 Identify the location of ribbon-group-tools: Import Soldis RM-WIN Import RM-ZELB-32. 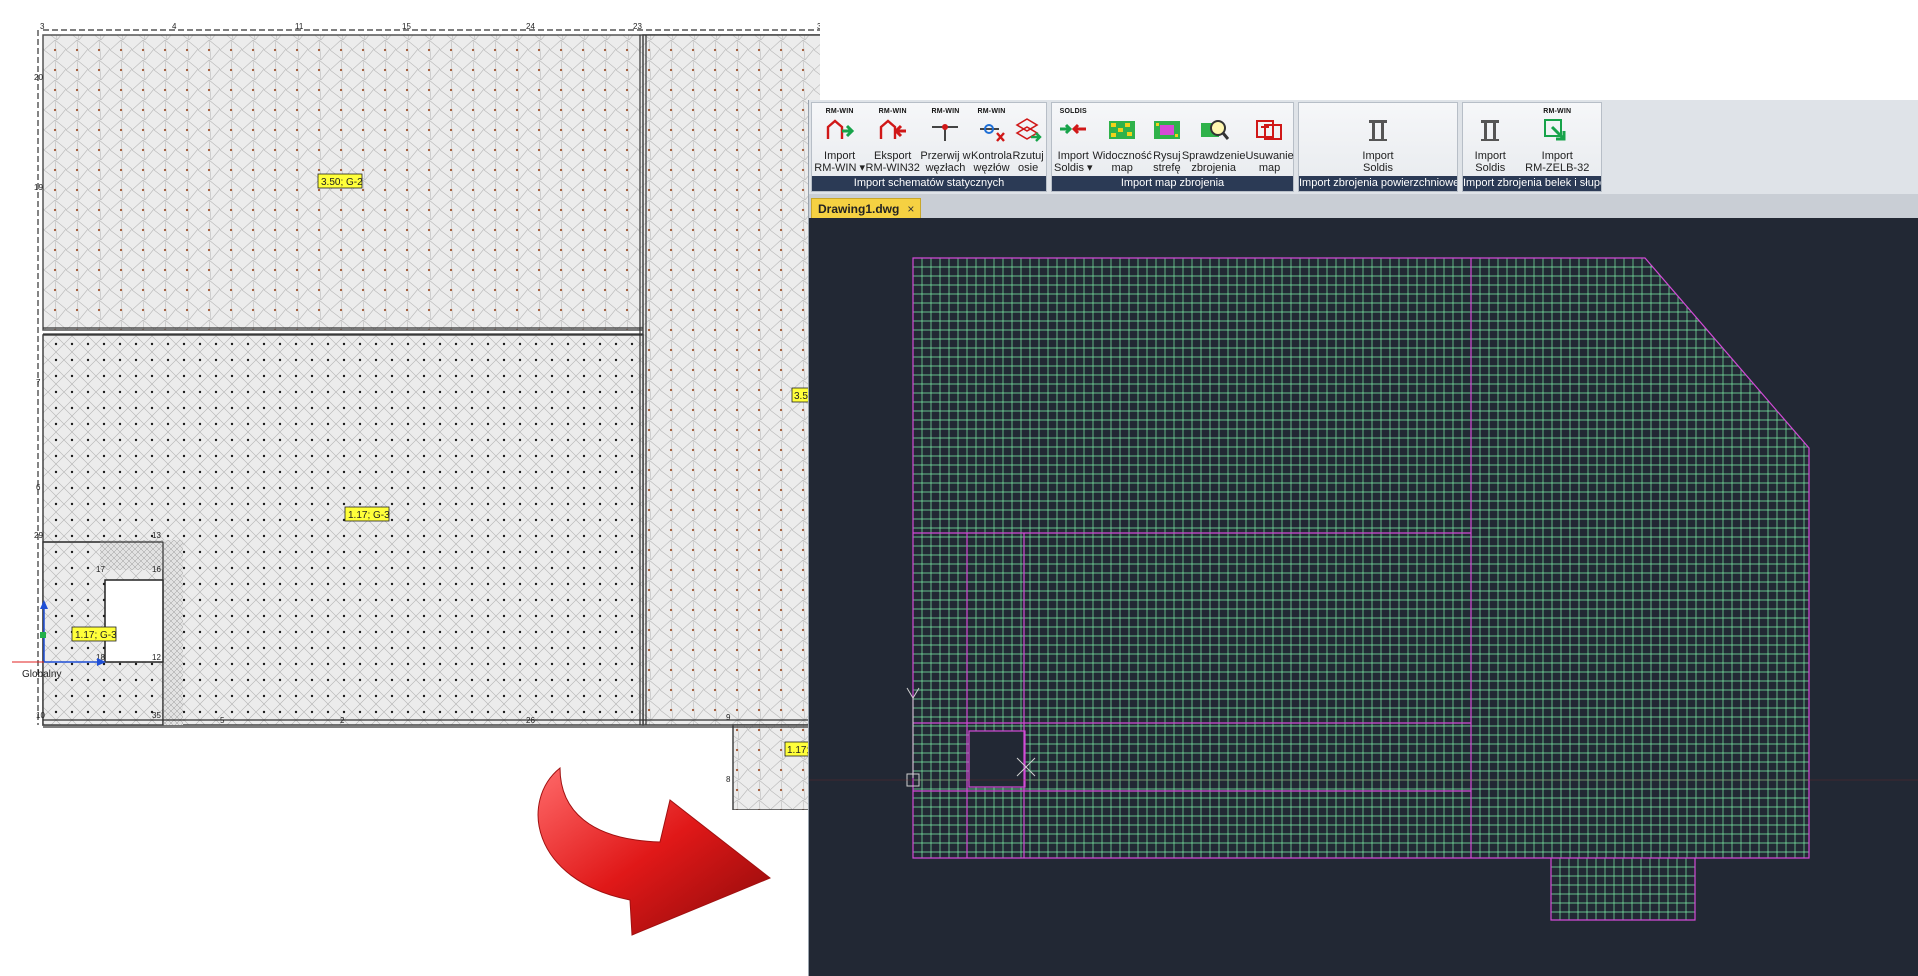
(1532, 139).